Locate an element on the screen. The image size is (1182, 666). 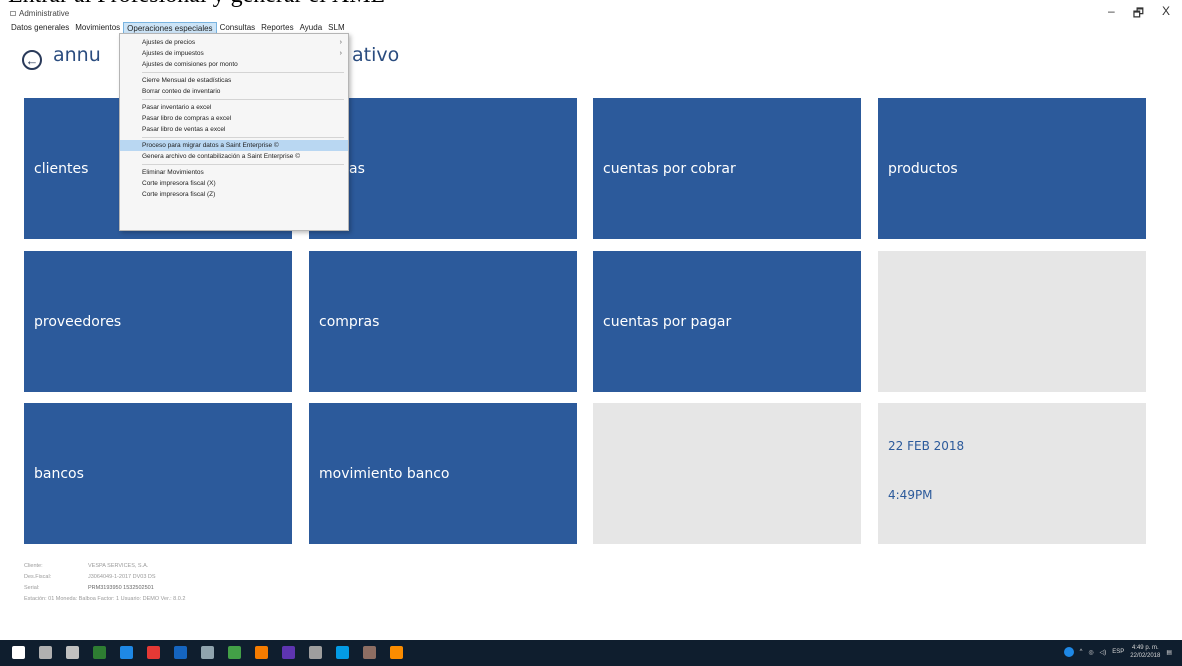
language-indicator: ESP is located at coordinates (1118, 652).